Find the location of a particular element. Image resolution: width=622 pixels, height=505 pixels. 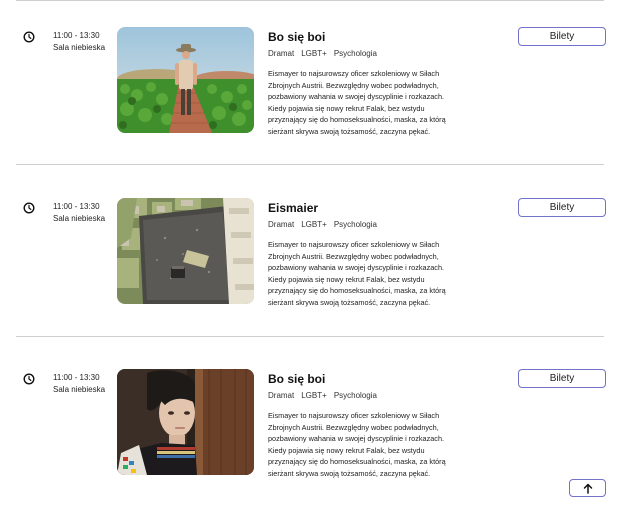

film-title: Eismaier is located at coordinates (293, 208).